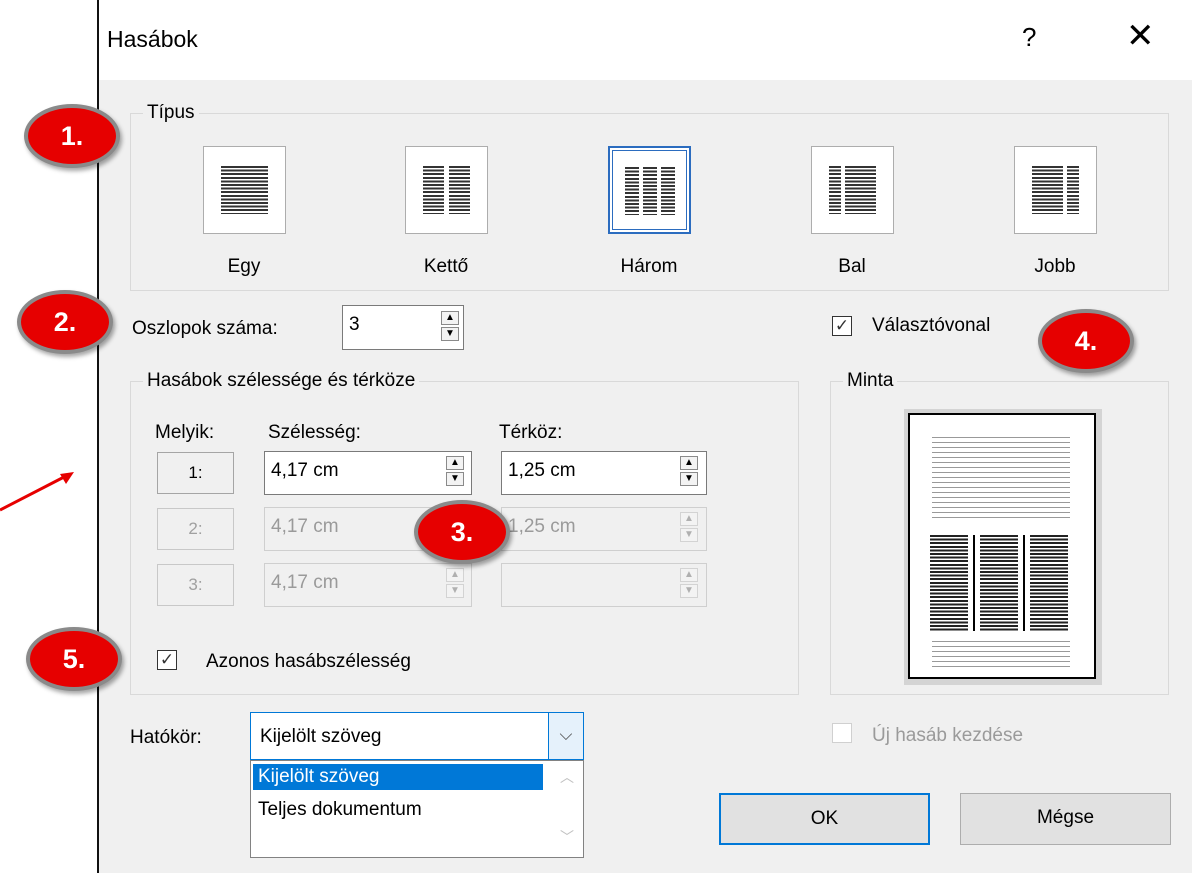 The image size is (1192, 873). What do you see at coordinates (649, 266) in the screenshot?
I see `preset-three-label: Három` at bounding box center [649, 266].